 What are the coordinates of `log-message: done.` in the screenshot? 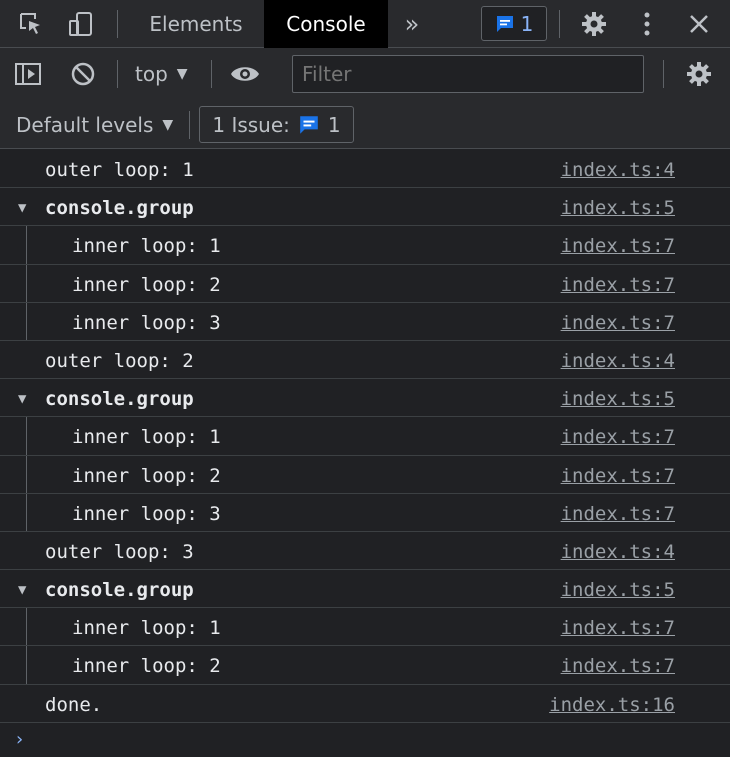 It's located at (74, 704).